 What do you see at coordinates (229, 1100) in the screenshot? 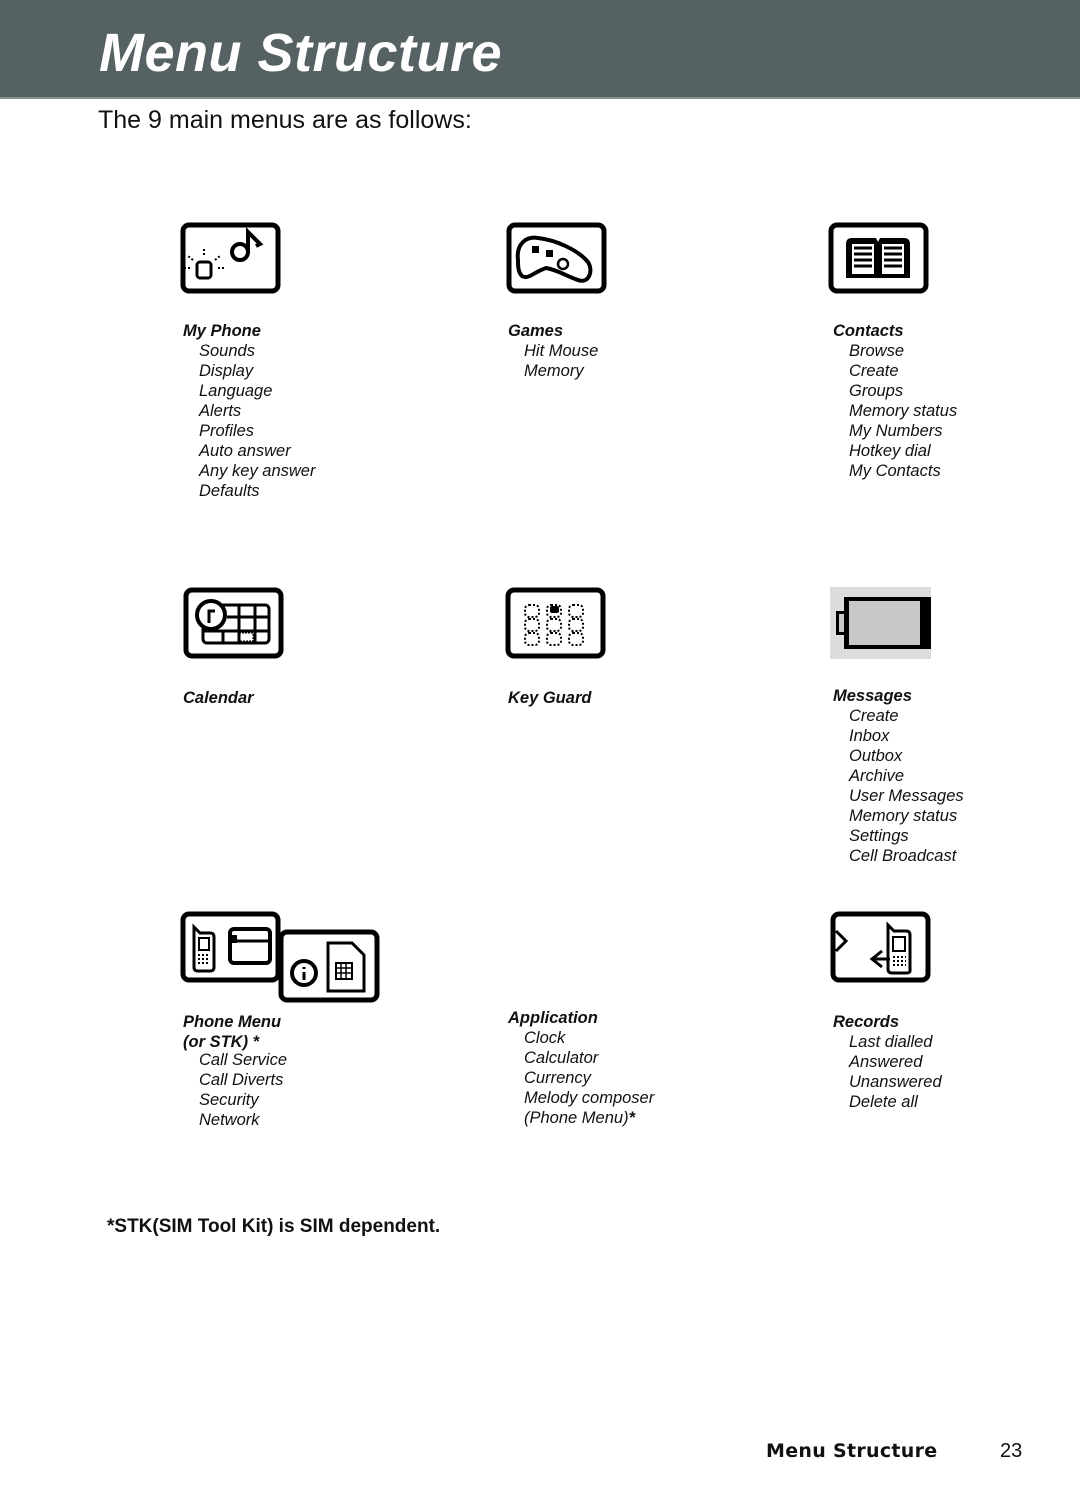
I see `list-item: Security` at bounding box center [229, 1100].